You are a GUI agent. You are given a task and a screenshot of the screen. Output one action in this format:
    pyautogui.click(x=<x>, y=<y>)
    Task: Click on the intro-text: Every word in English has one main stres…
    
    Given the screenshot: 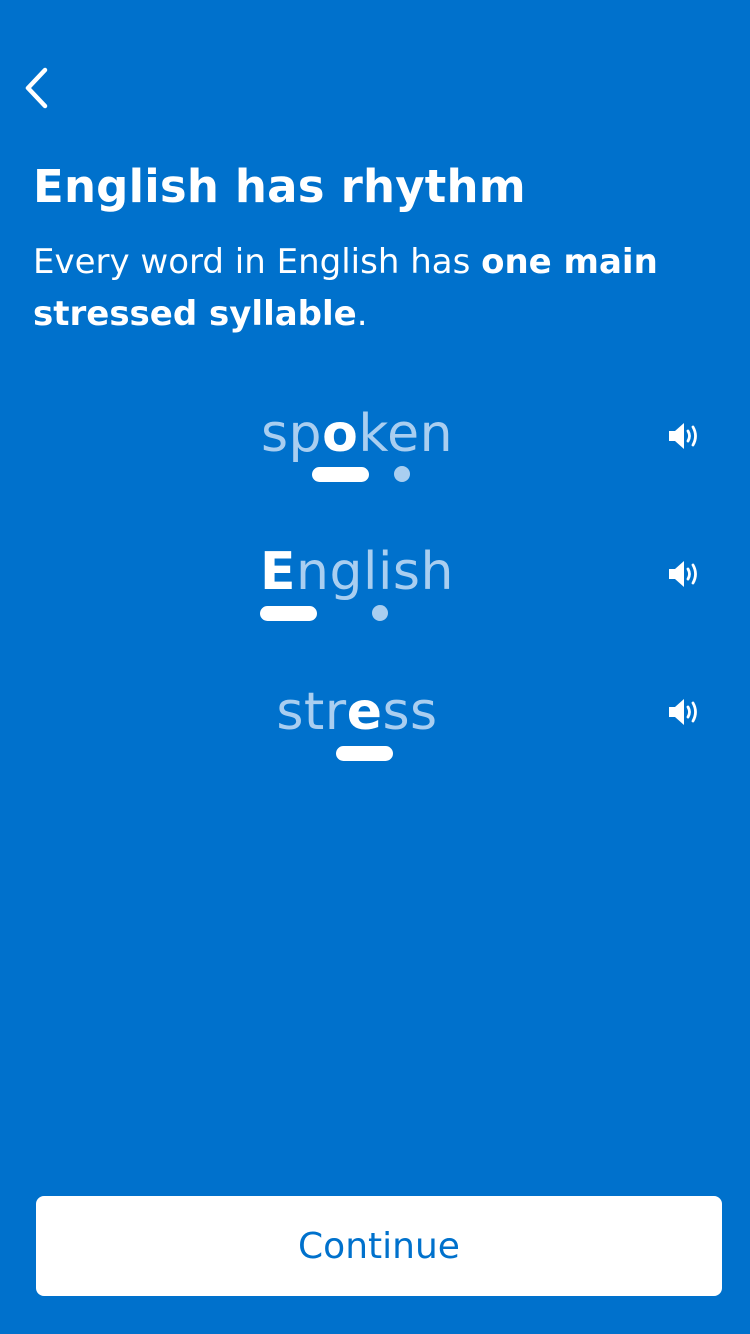 What is the action you would take?
    pyautogui.click(x=378, y=288)
    